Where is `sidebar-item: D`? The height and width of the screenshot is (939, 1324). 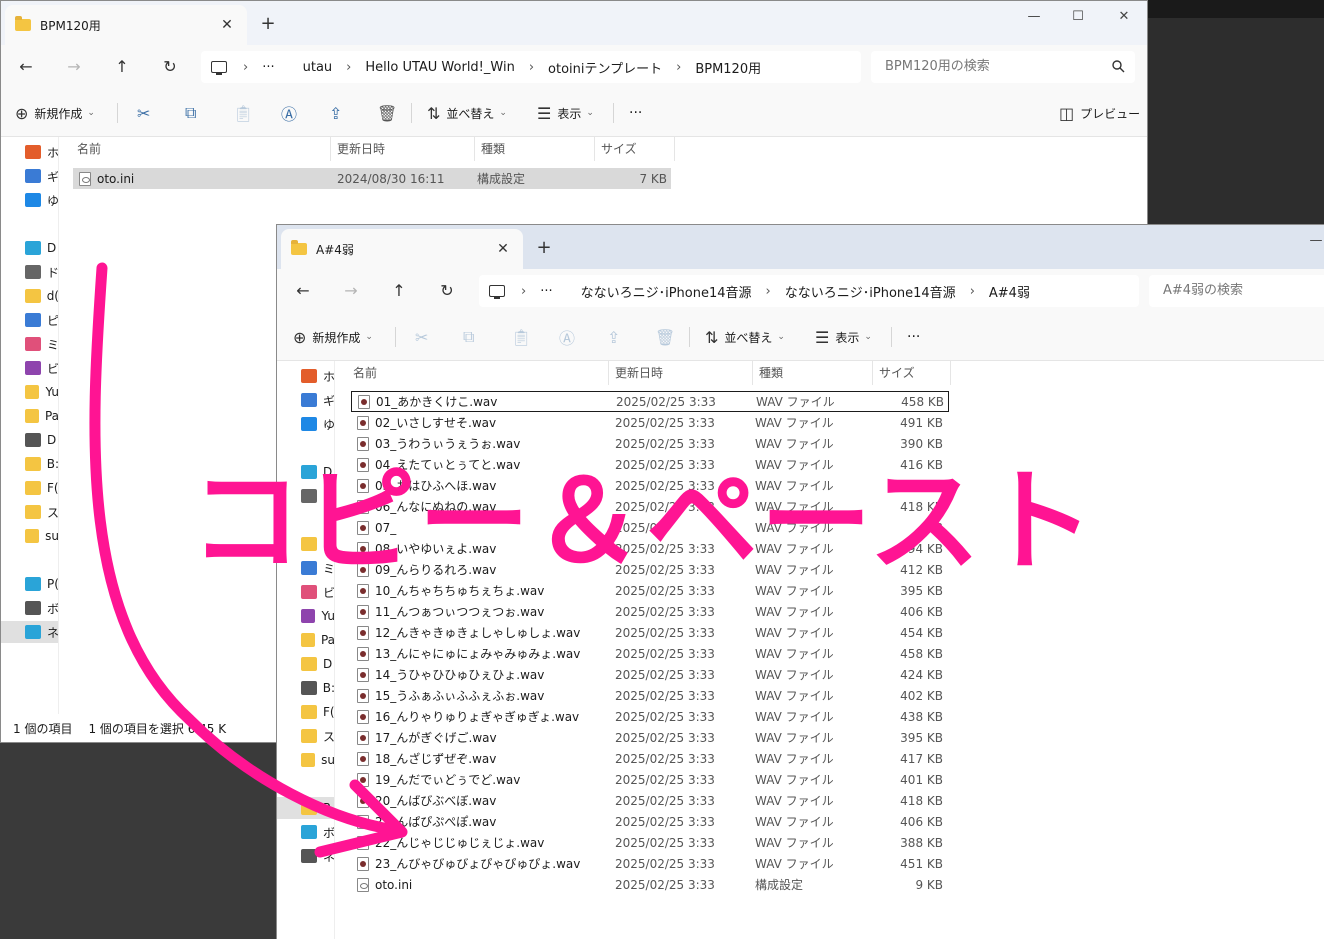 sidebar-item: D is located at coordinates (305, 664).